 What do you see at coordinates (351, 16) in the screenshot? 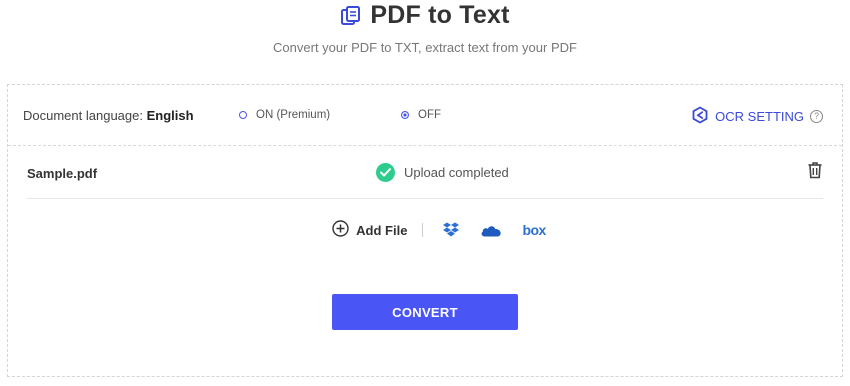
I see `copy-documents-icon` at bounding box center [351, 16].